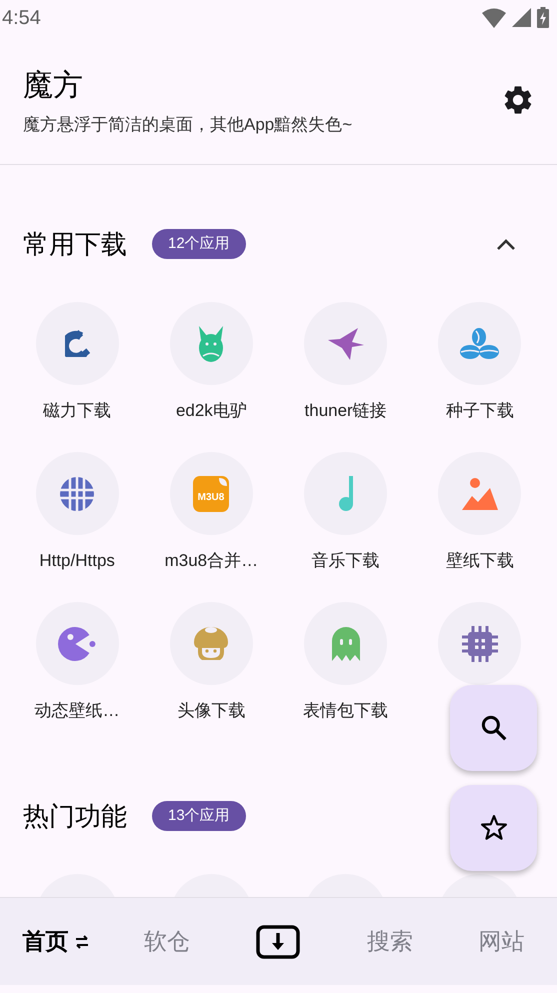 This screenshot has height=993, width=557. I want to click on app-label: 磁力下载, so click(77, 411).